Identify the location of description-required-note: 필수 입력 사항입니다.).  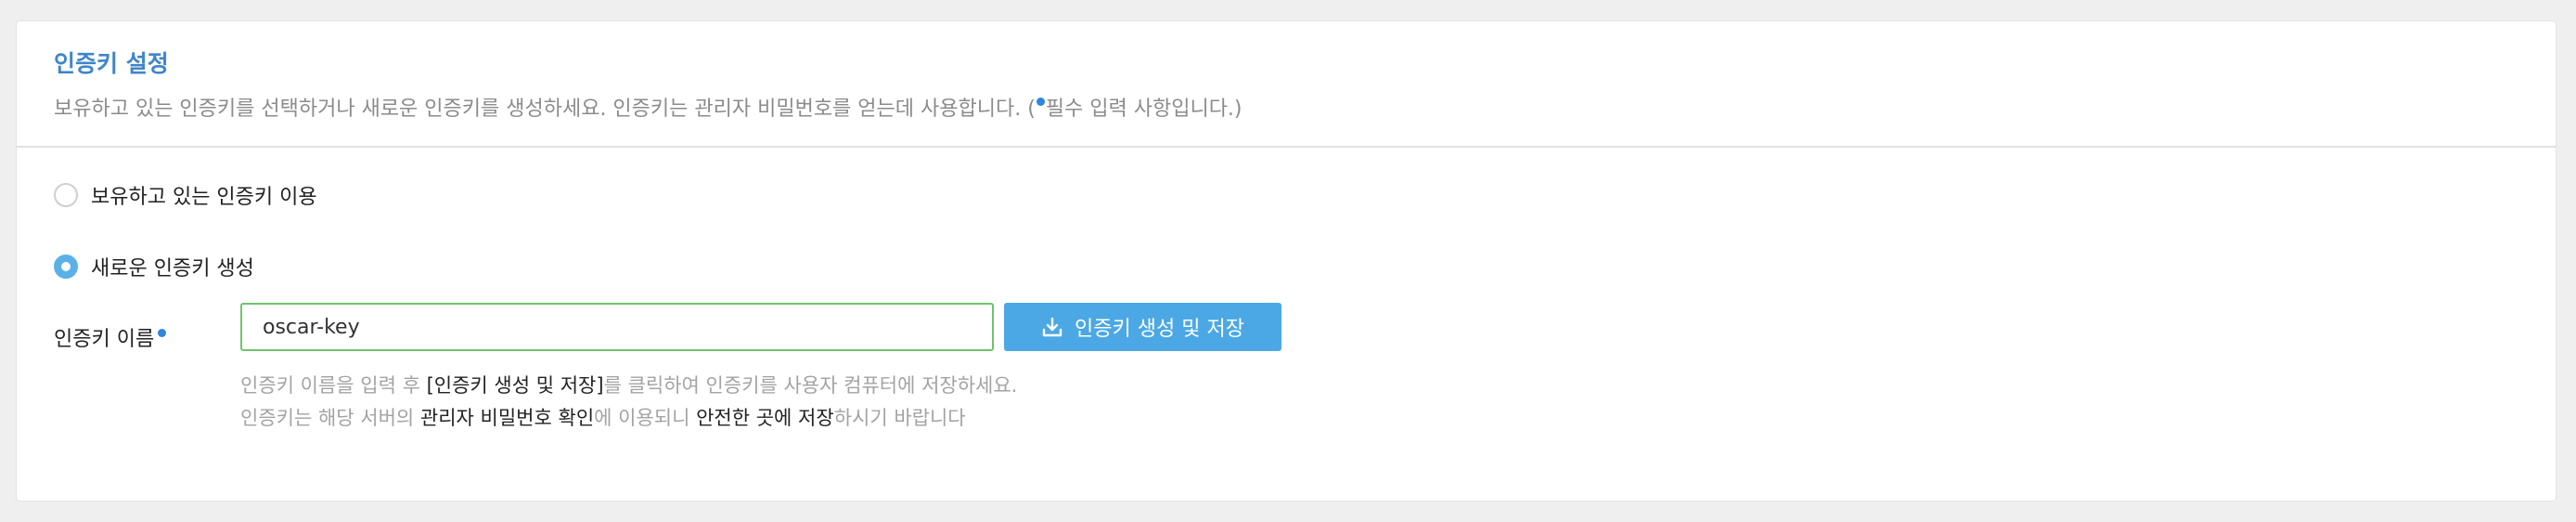
(1144, 109).